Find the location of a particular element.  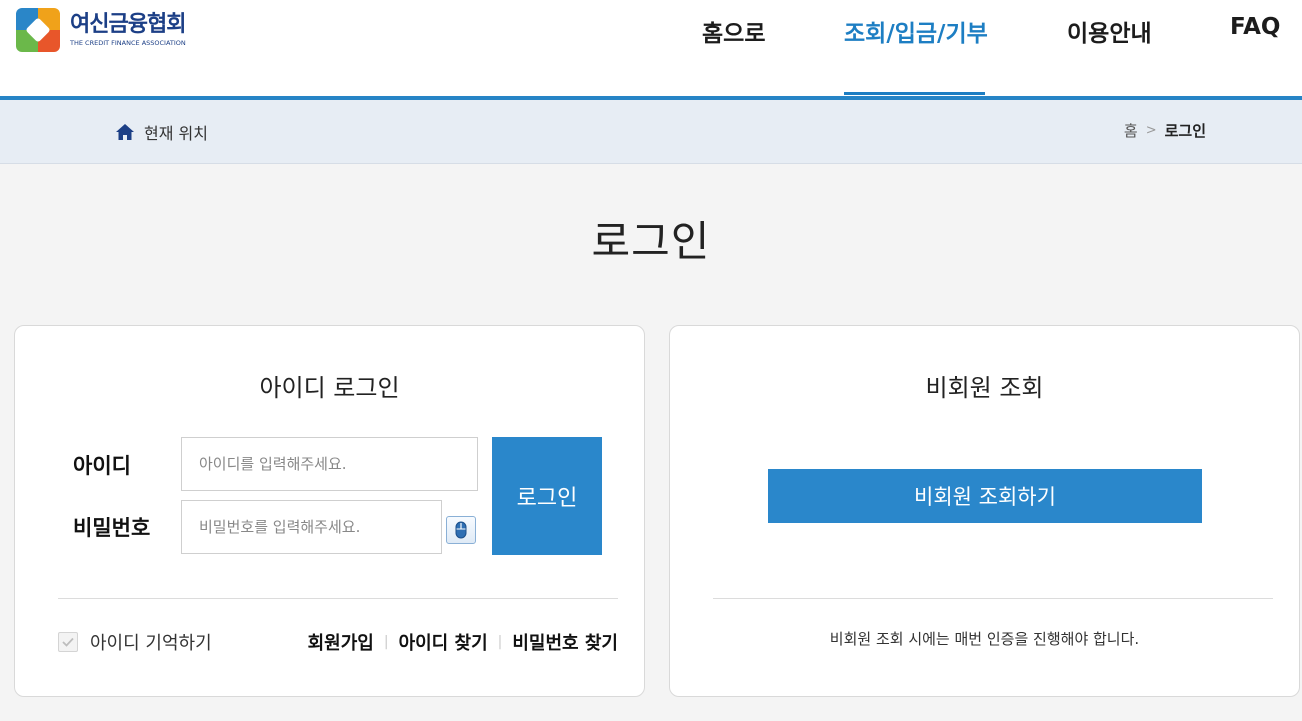

remember-id-checkbox: 아이디 기억하기 is located at coordinates (135, 642).